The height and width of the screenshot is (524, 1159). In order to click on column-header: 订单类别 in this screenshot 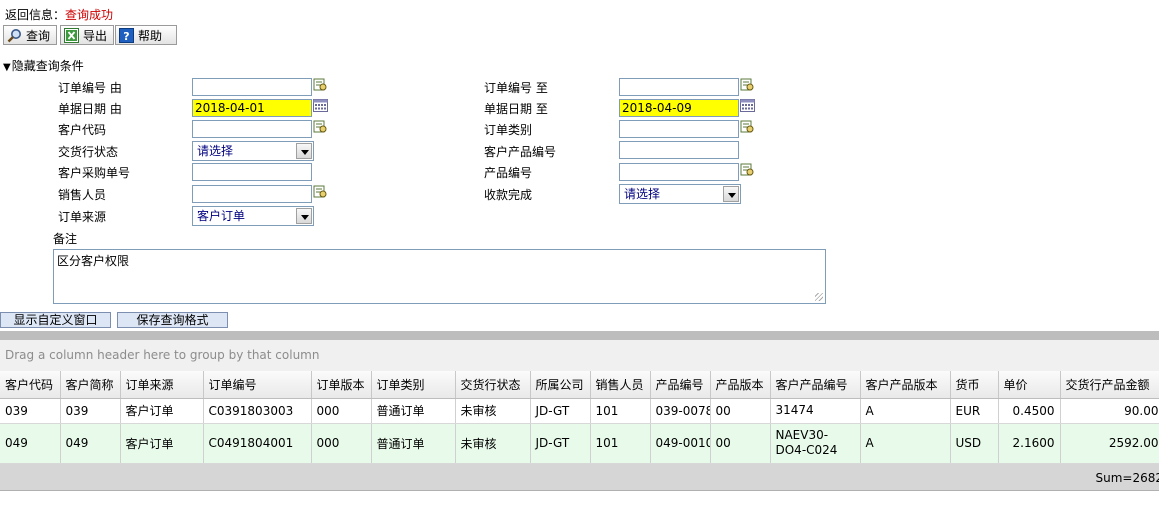, I will do `click(413, 385)`.